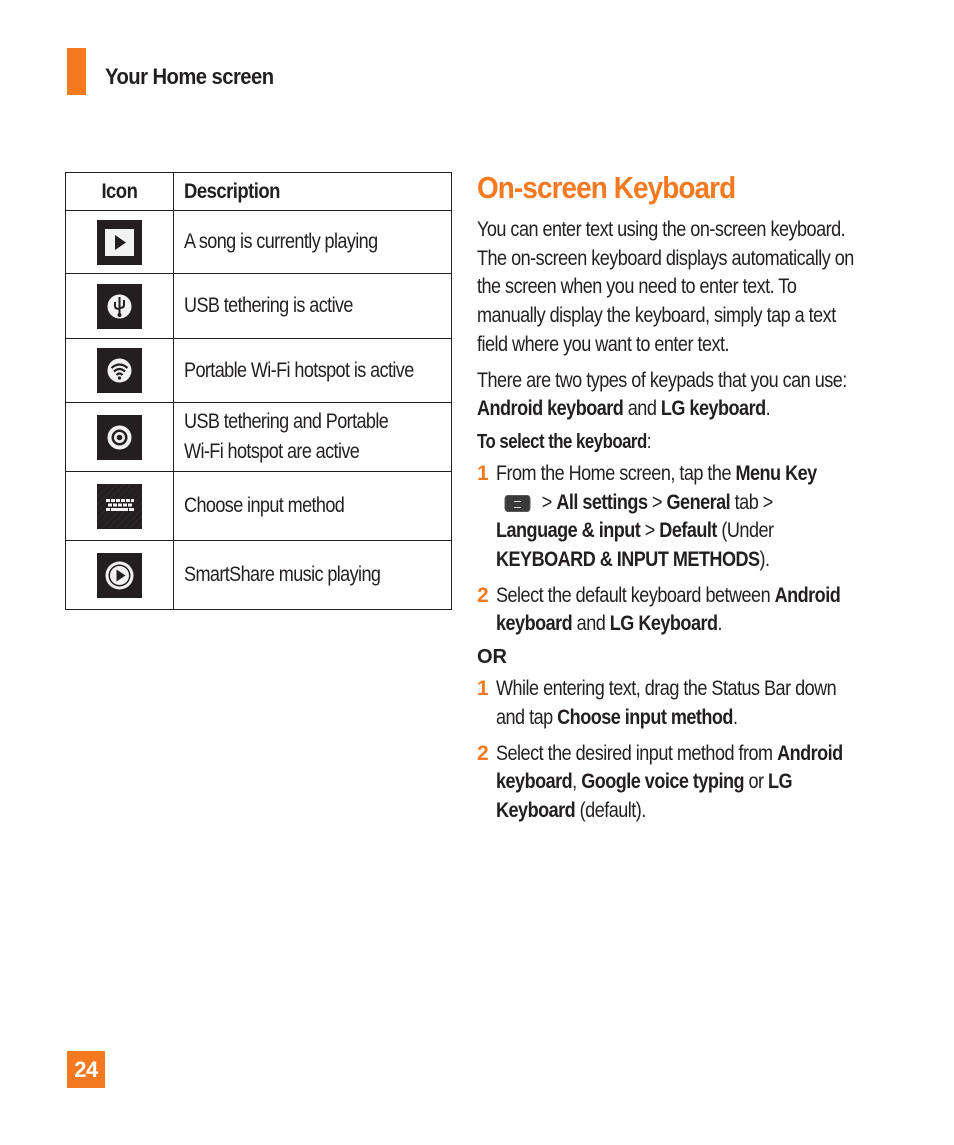 The width and height of the screenshot is (954, 1145). I want to click on keyboard-input-methods-term: KEYBOARD & INPUT METHODS, so click(628, 560).